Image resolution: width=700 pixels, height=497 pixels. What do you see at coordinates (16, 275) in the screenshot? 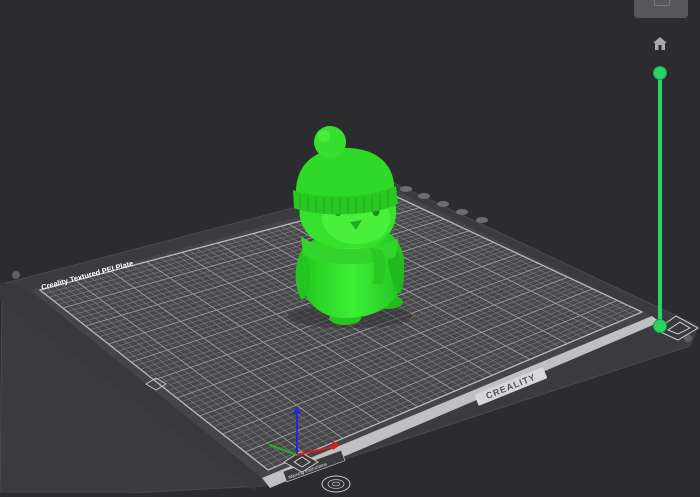
I see `bed-corner-marker` at bounding box center [16, 275].